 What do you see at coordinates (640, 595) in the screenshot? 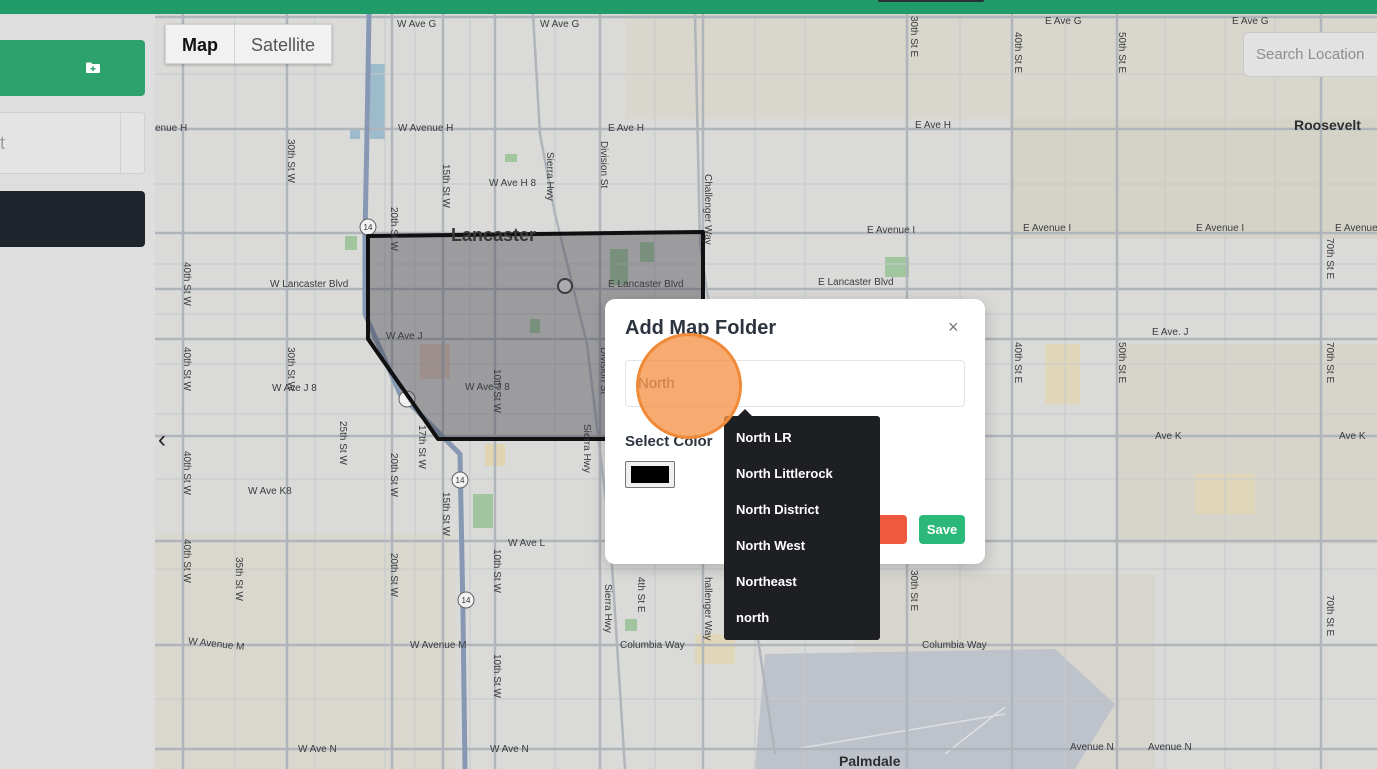
I see `road-label: 4th St E` at bounding box center [640, 595].